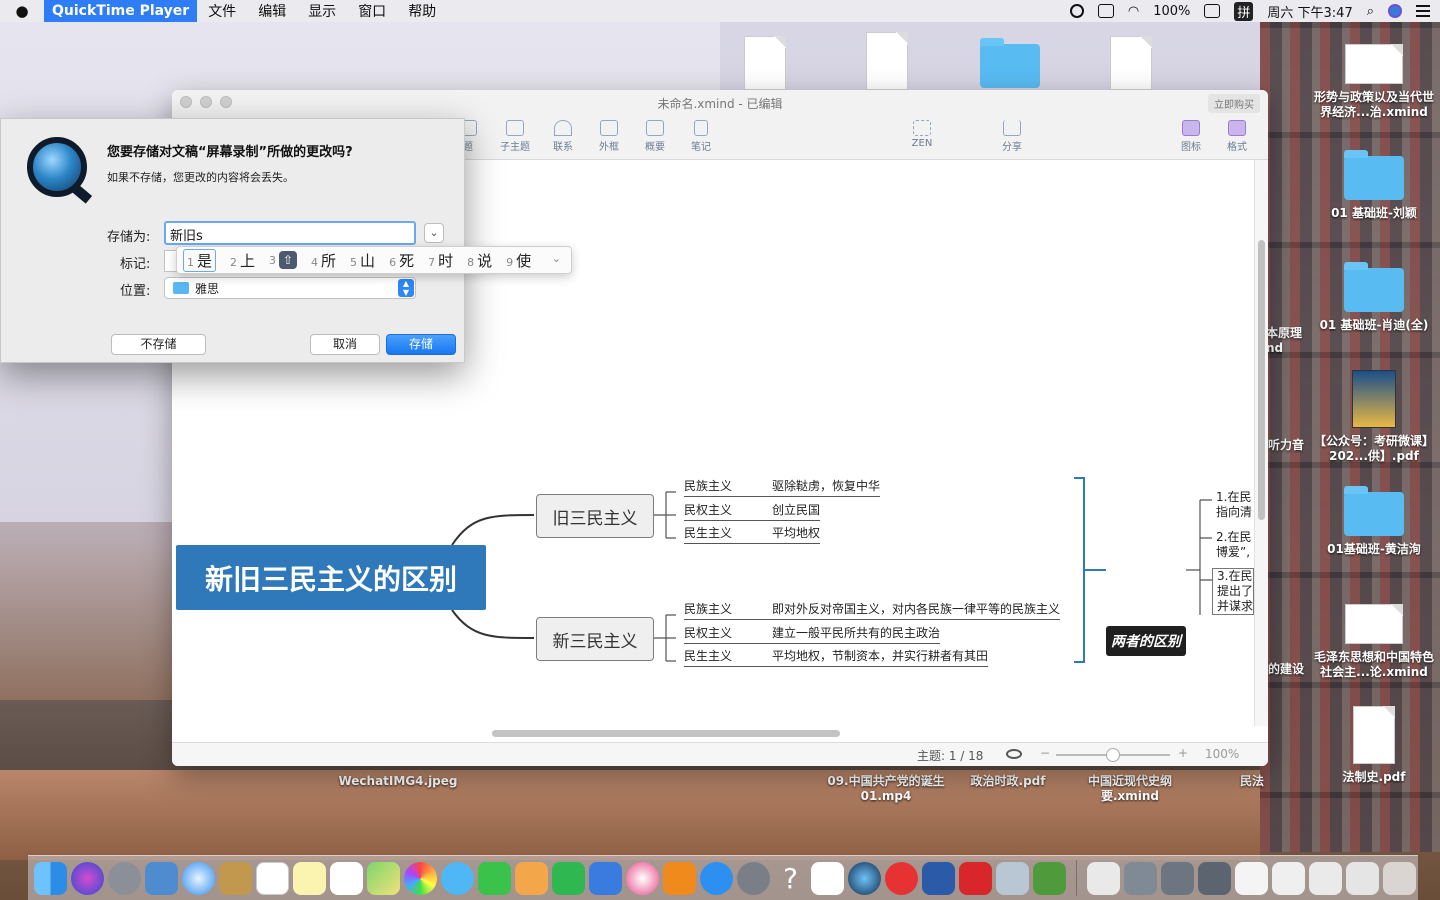  Describe the element at coordinates (794, 511) in the screenshot. I see `leaf-old-2-val: 创立民国` at that location.